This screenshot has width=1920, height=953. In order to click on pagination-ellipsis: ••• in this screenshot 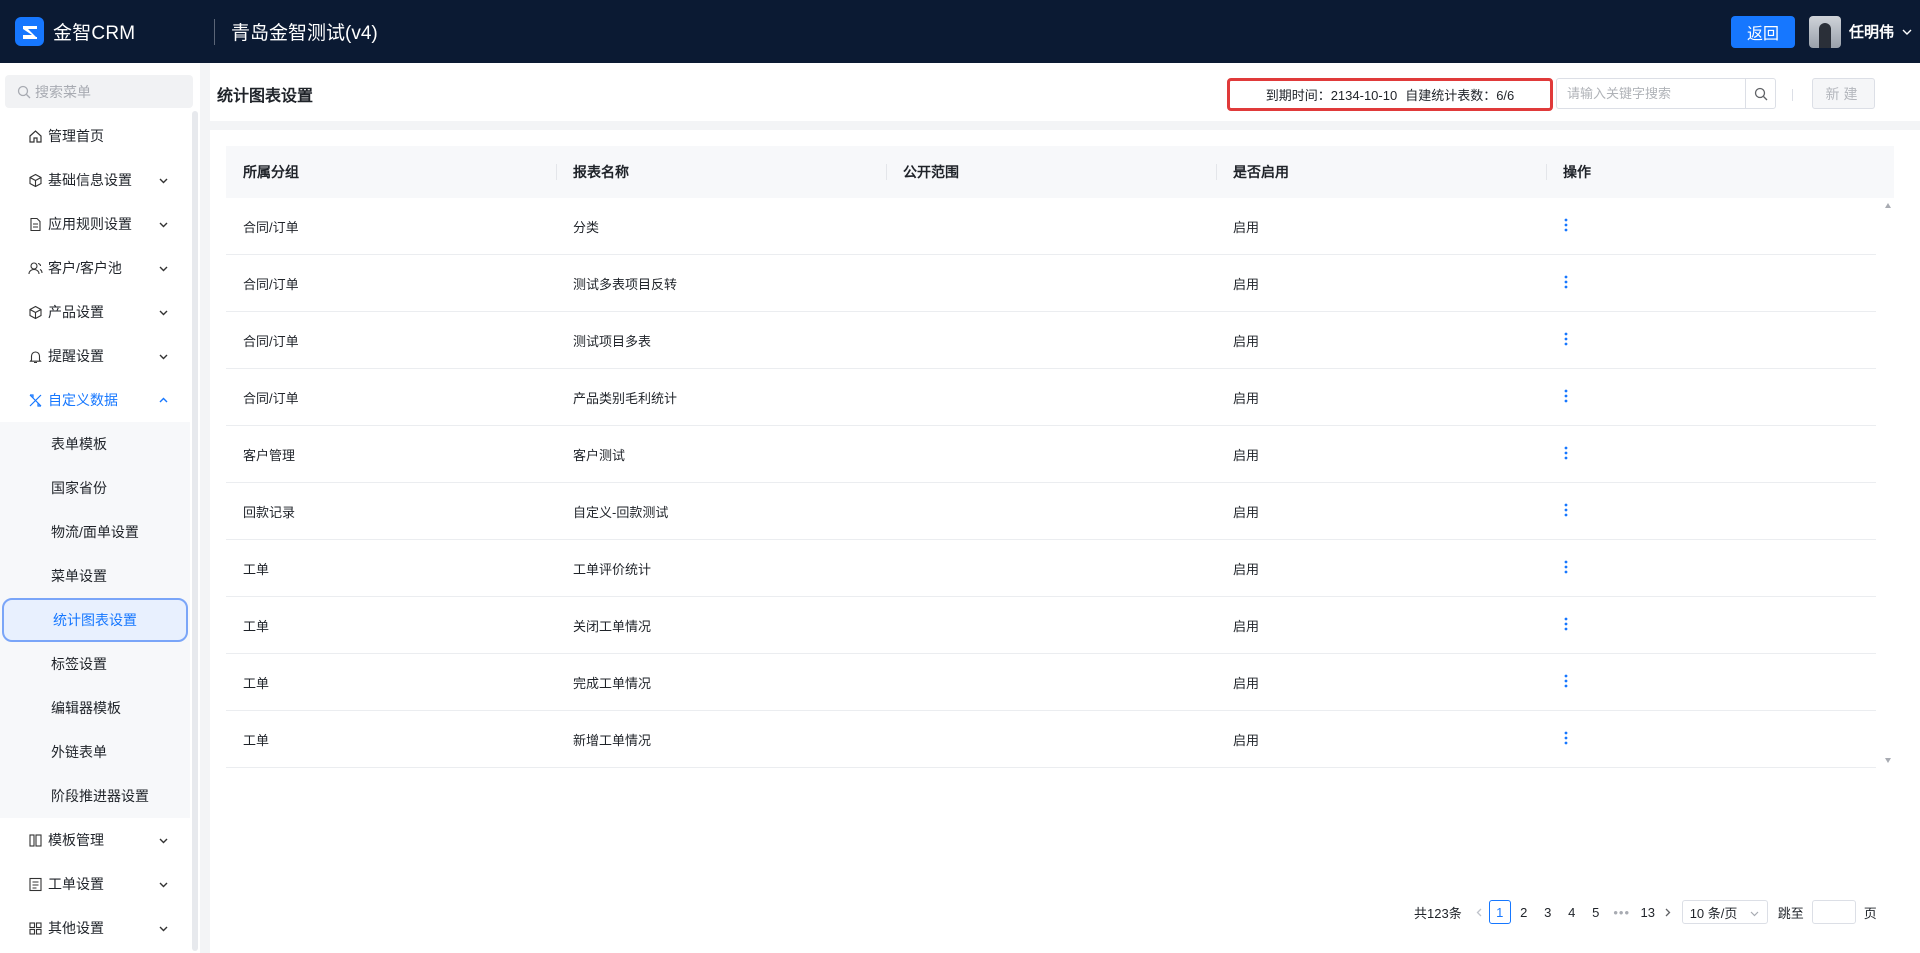, I will do `click(1622, 912)`.